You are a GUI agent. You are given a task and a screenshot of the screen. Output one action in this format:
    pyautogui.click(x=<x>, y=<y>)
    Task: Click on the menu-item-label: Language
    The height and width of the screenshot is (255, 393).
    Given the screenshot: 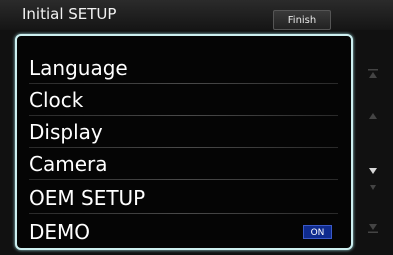 What is the action you would take?
    pyautogui.click(x=78, y=68)
    